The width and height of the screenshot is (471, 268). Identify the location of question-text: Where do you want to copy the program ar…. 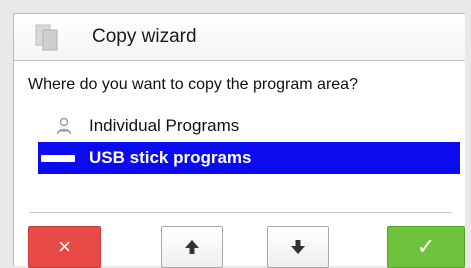
(193, 84).